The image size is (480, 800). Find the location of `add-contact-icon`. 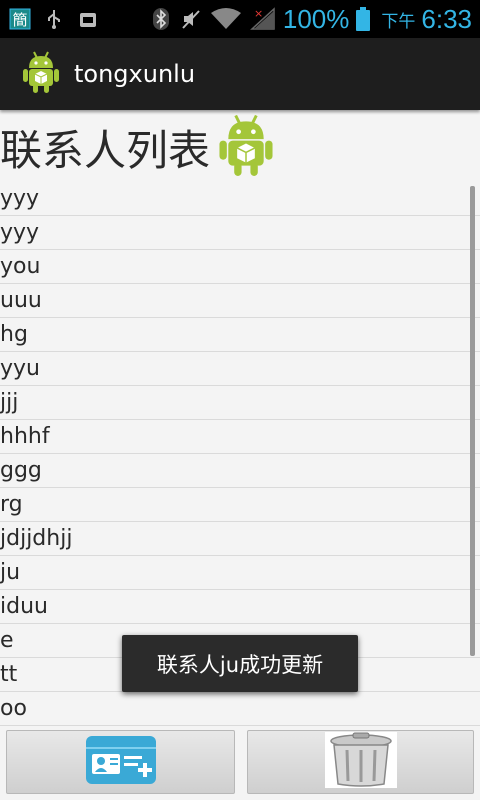

add-contact-icon is located at coordinates (121, 762).